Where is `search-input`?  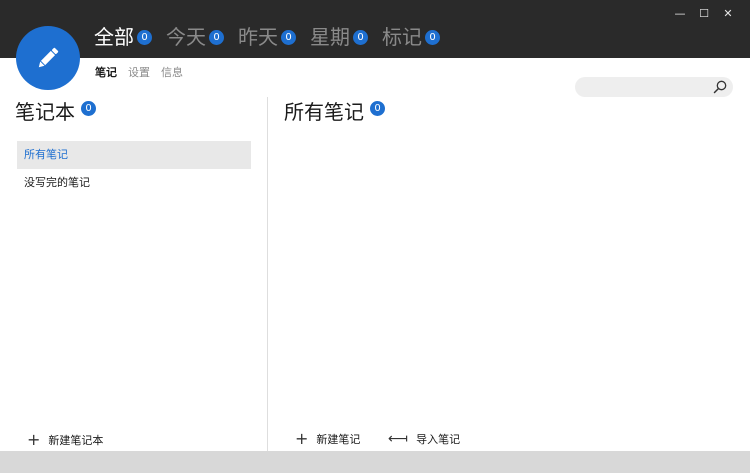 search-input is located at coordinates (643, 87).